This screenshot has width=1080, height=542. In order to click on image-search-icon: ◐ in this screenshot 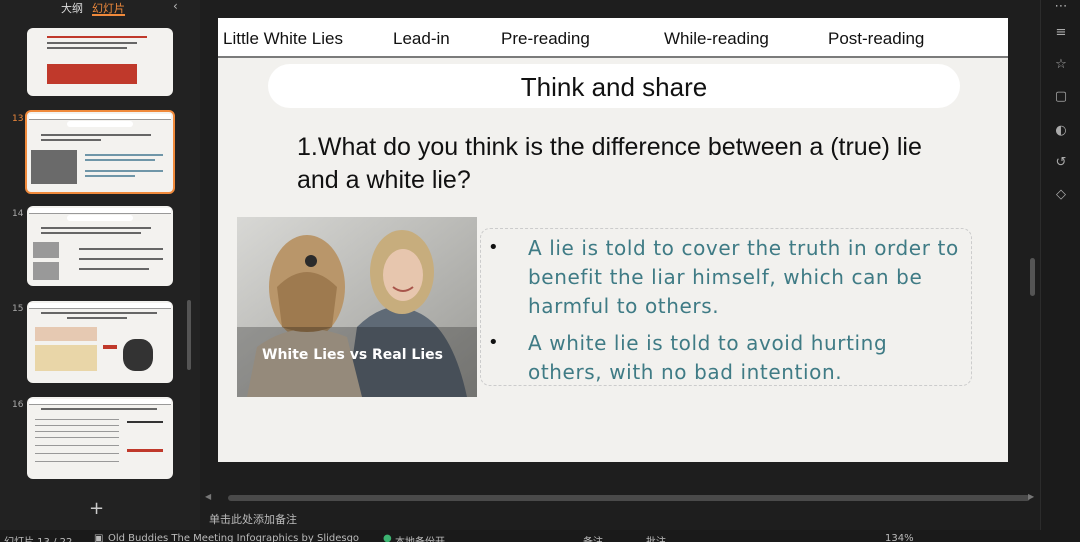, I will do `click(1061, 131)`.